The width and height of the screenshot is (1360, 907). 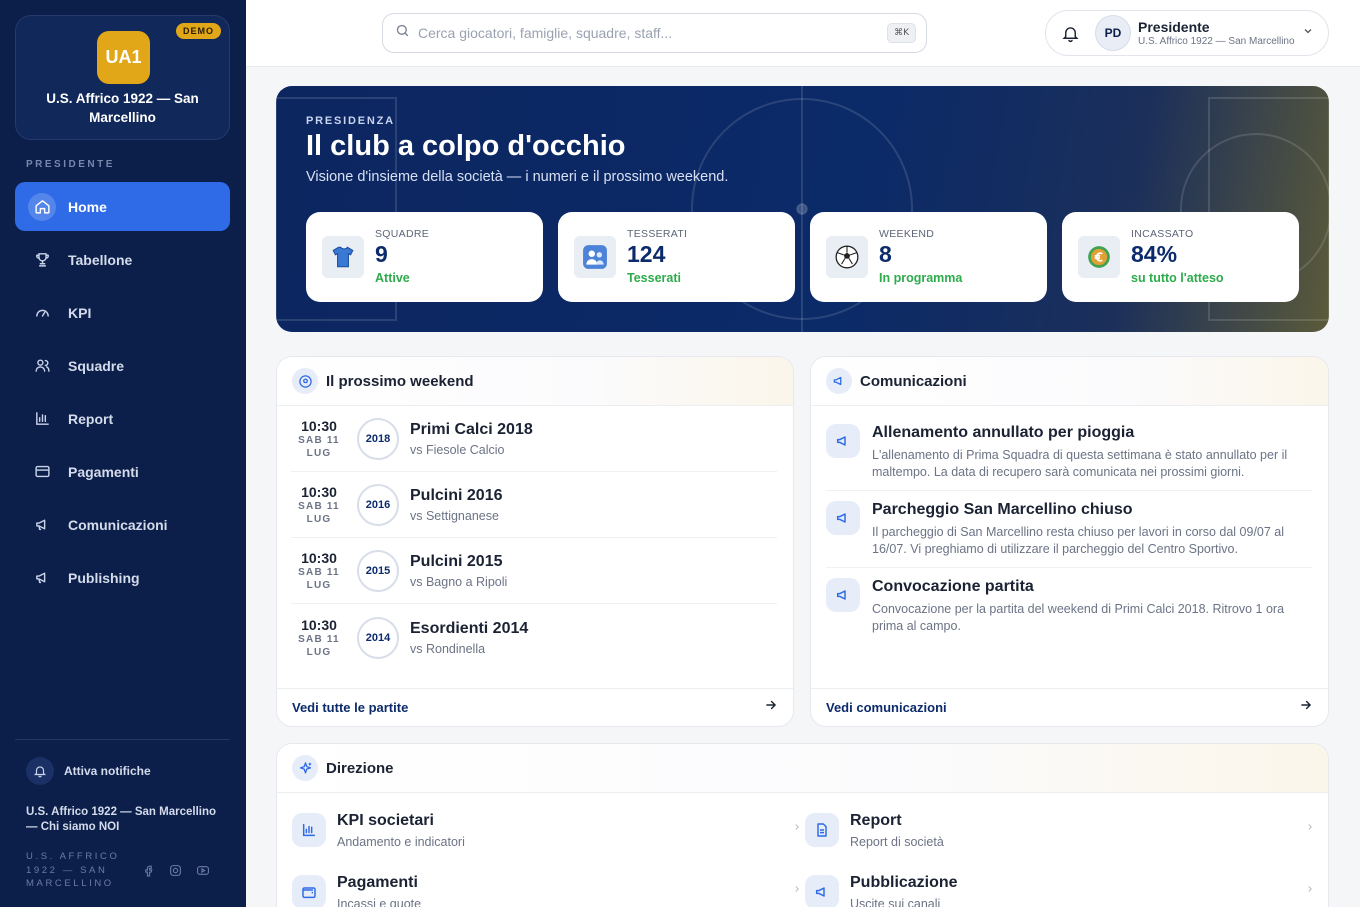 What do you see at coordinates (1216, 41) in the screenshot?
I see `user-club: U.S. Affrico 1922 — San Marcellino` at bounding box center [1216, 41].